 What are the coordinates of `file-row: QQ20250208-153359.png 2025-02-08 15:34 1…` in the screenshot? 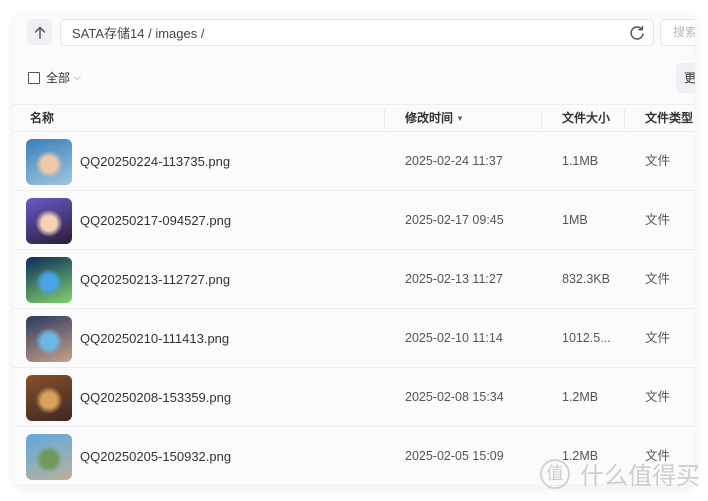 It's located at (354, 397).